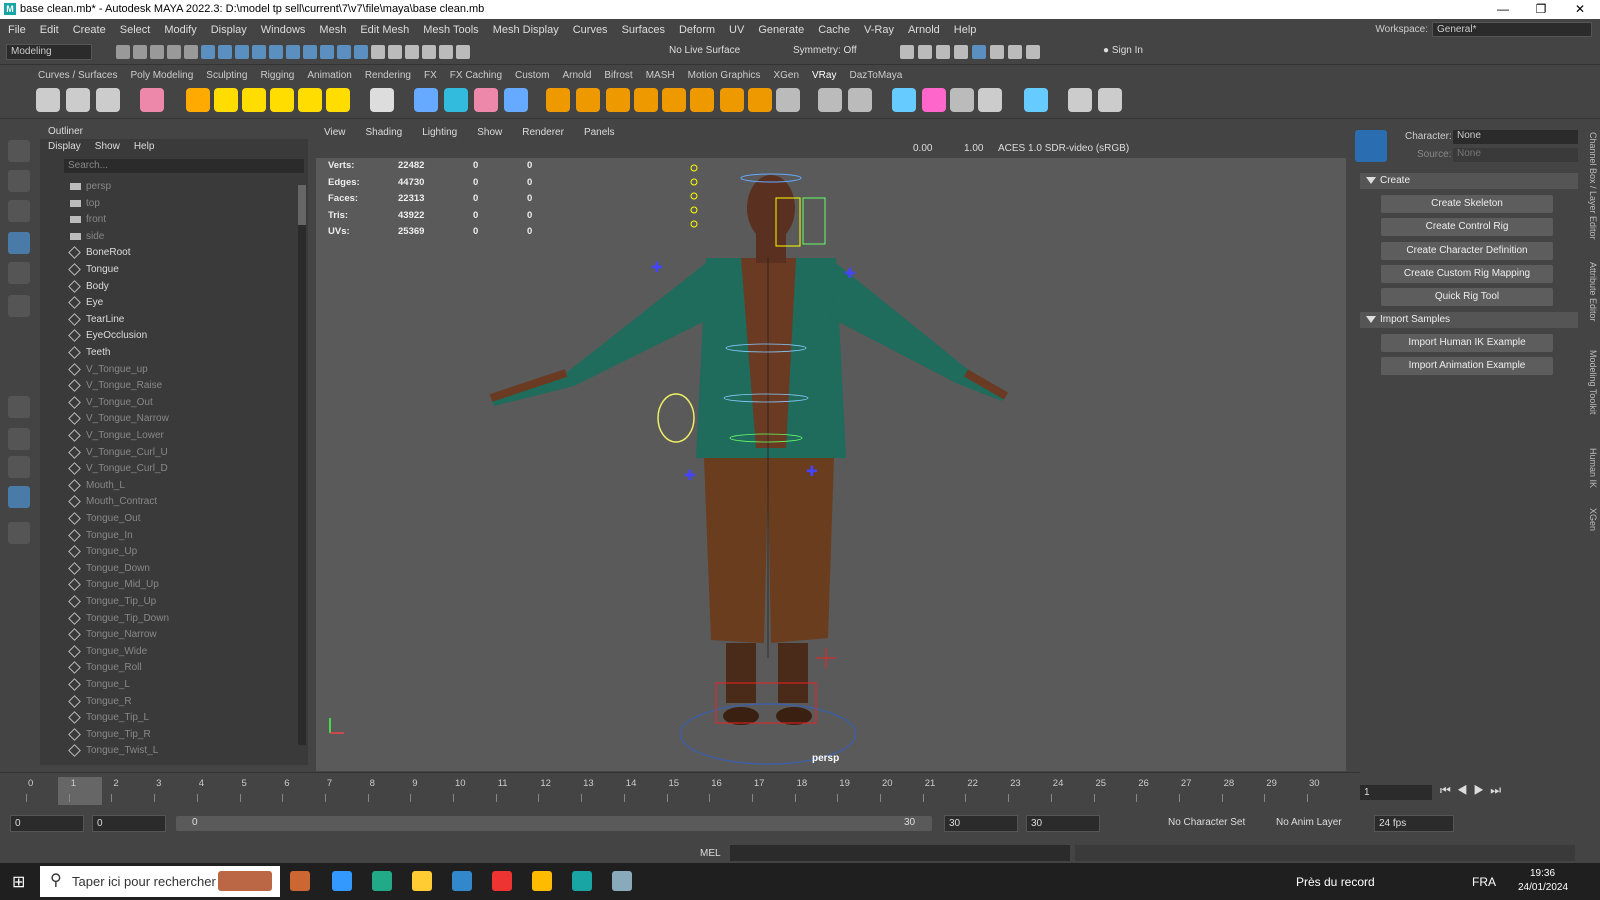  What do you see at coordinates (1414, 823) in the screenshot?
I see `fps-dropdown: 24 fps` at bounding box center [1414, 823].